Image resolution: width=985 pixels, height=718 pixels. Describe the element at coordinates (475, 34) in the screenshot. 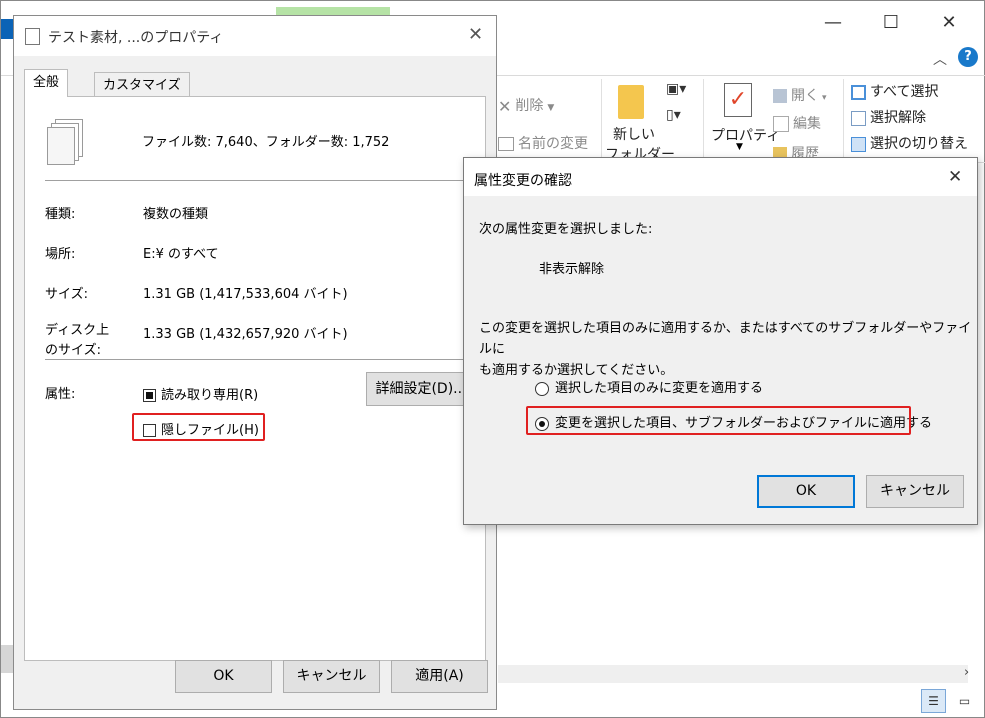

I see `properties-close-icon: ✕` at that location.